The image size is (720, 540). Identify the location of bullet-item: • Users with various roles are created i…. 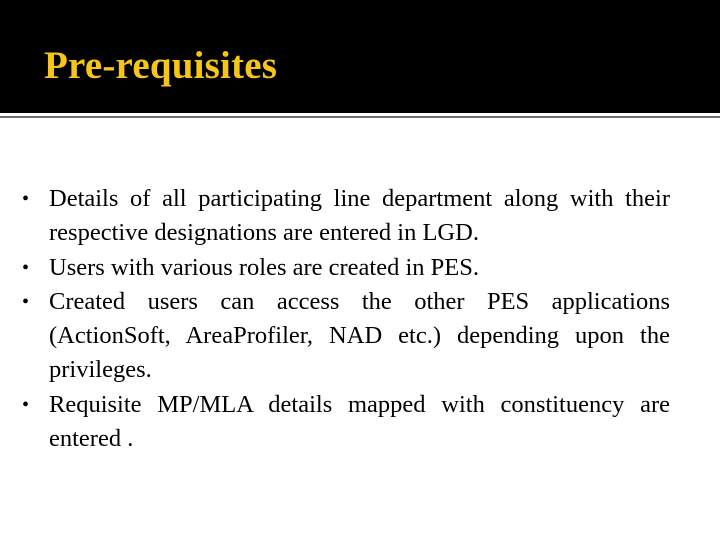
(346, 268).